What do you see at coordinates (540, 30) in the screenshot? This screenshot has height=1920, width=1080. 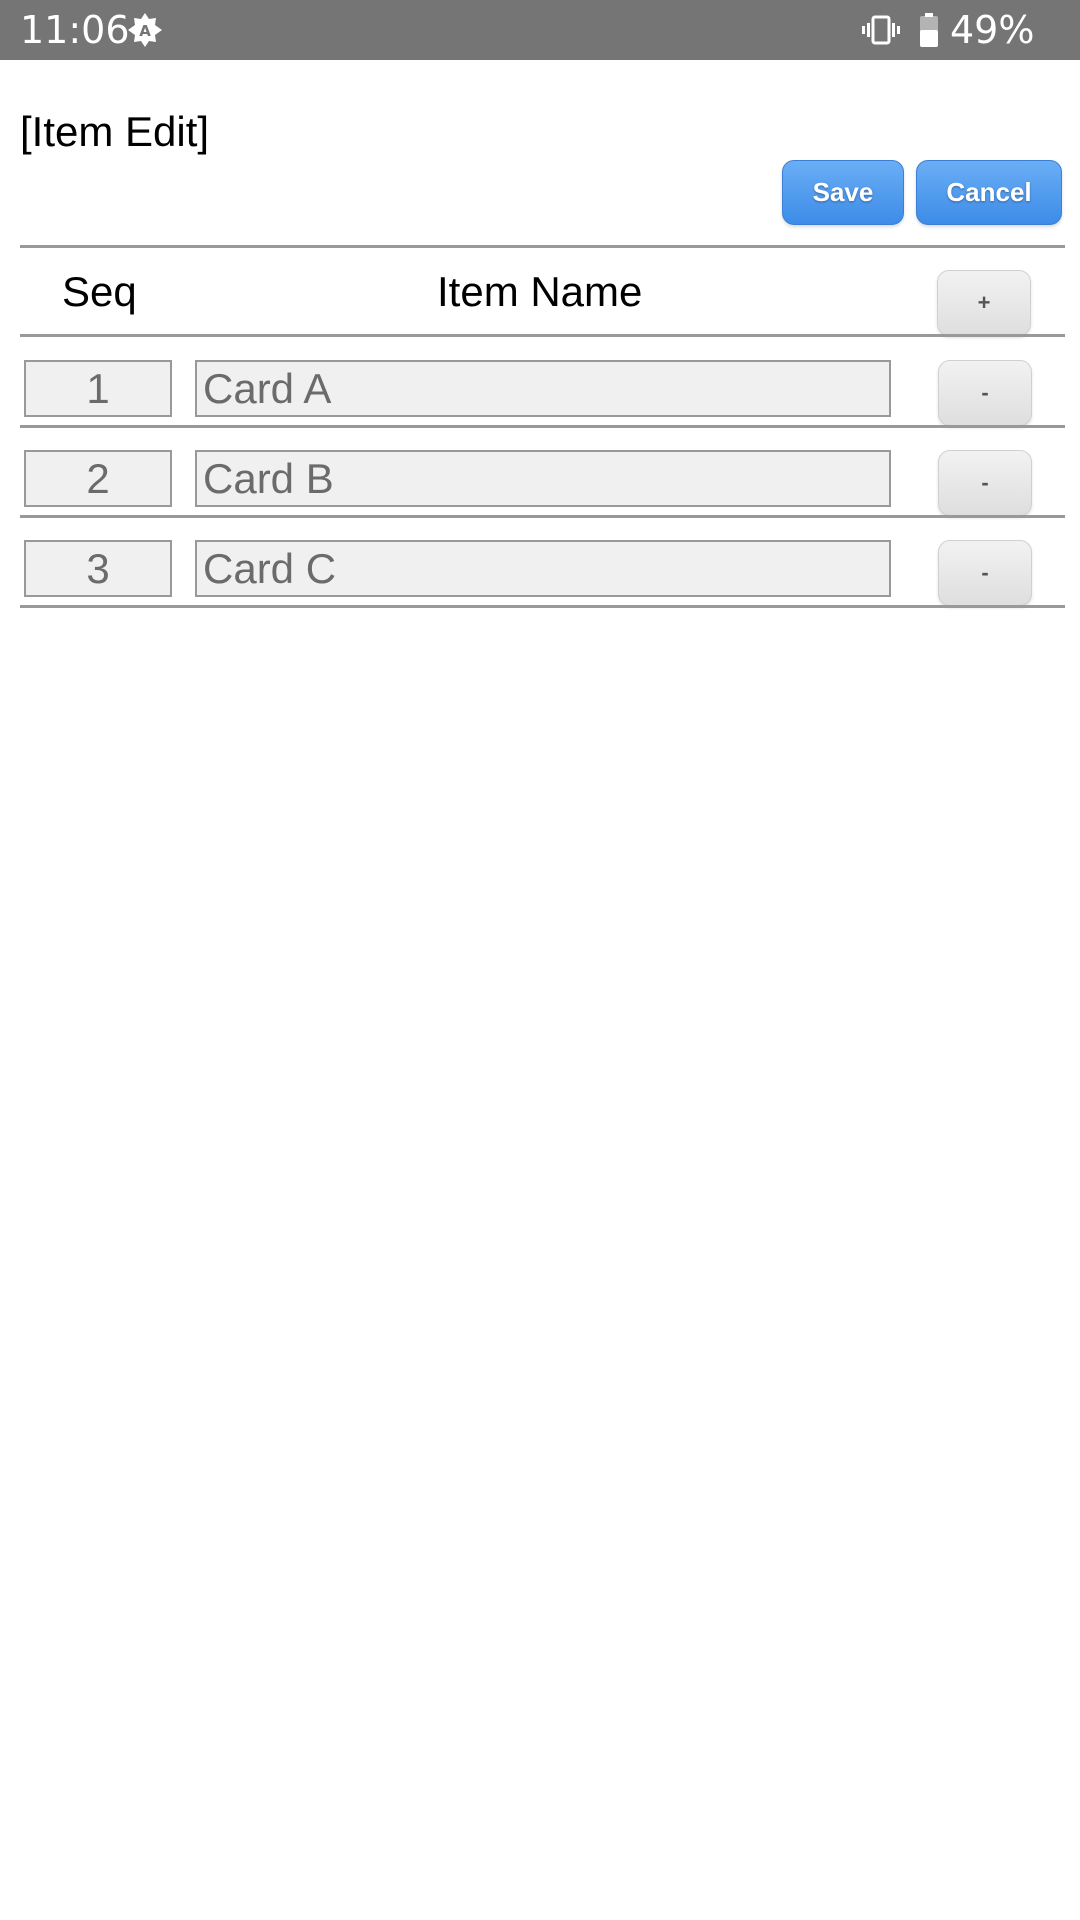 I see `status-bar: 11:06 A 49%` at bounding box center [540, 30].